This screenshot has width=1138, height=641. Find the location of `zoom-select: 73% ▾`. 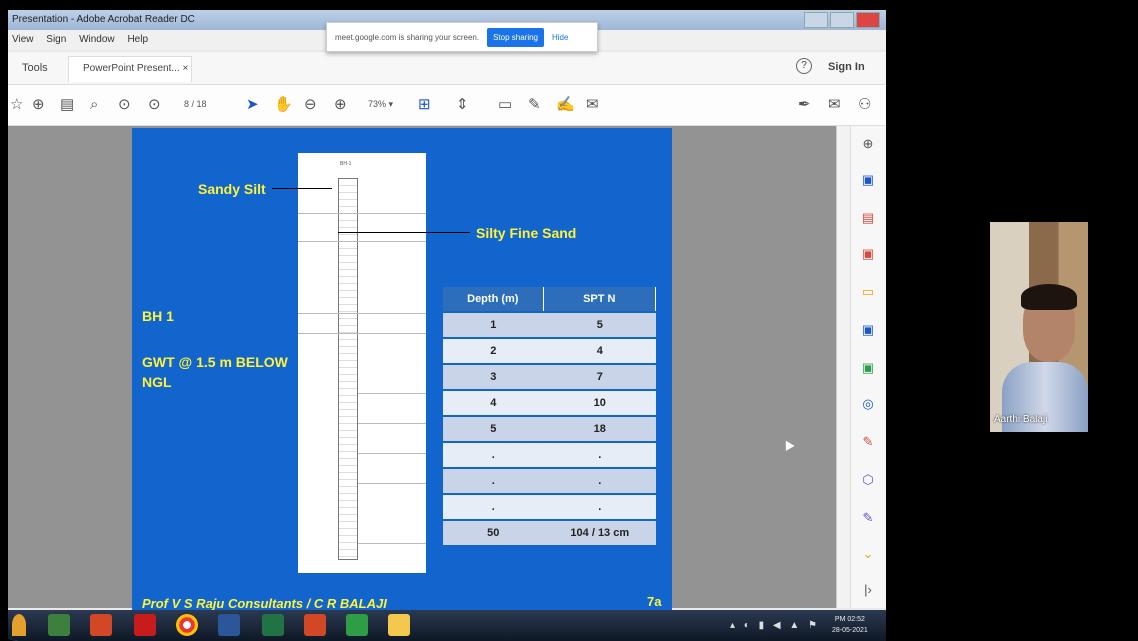

zoom-select: 73% ▾ is located at coordinates (380, 104).